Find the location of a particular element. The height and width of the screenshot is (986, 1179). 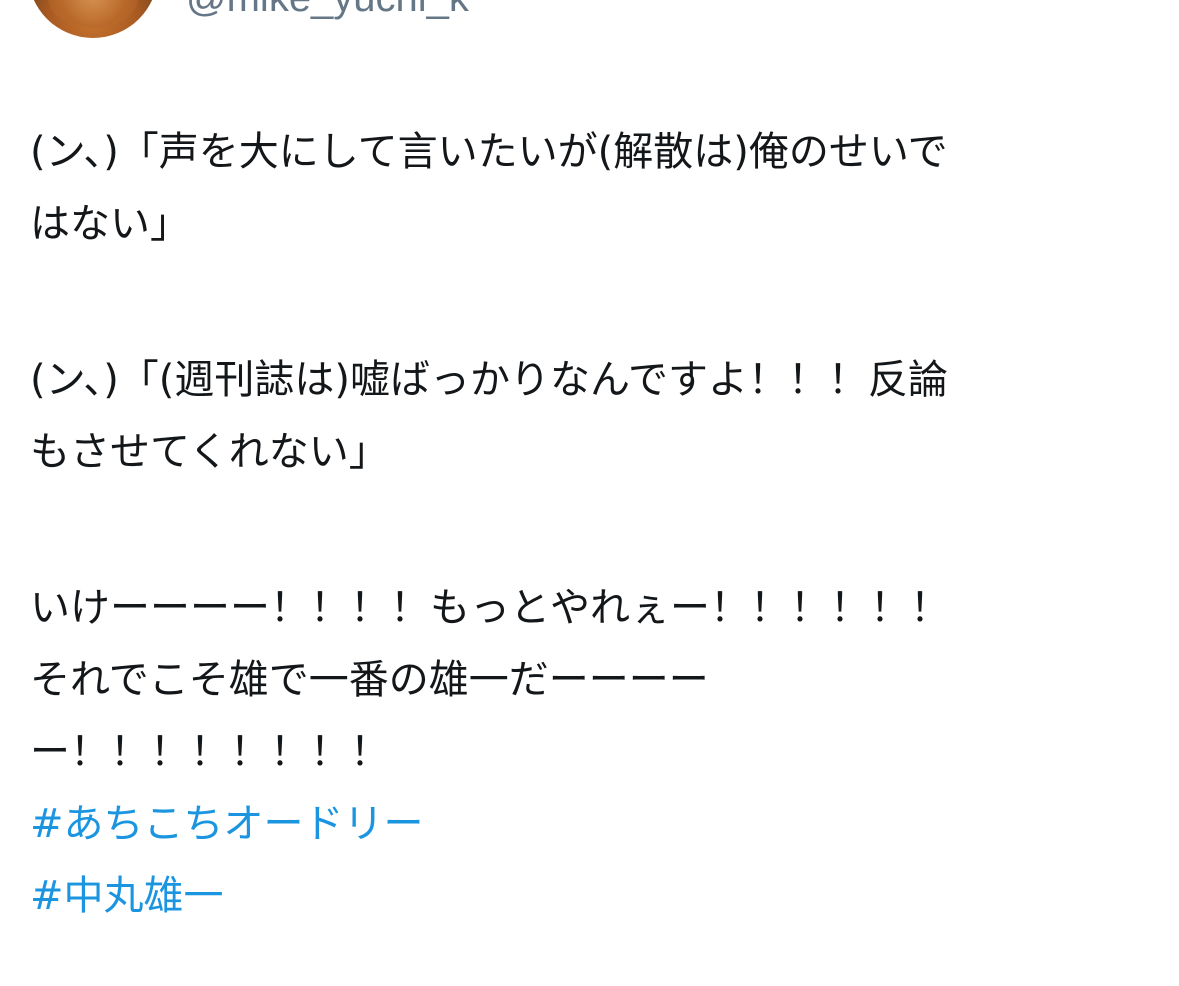

tweet-line: (ン、)「(週刊誌は)嘘ばっかりなんですよ！！！反論 is located at coordinates (489, 380).